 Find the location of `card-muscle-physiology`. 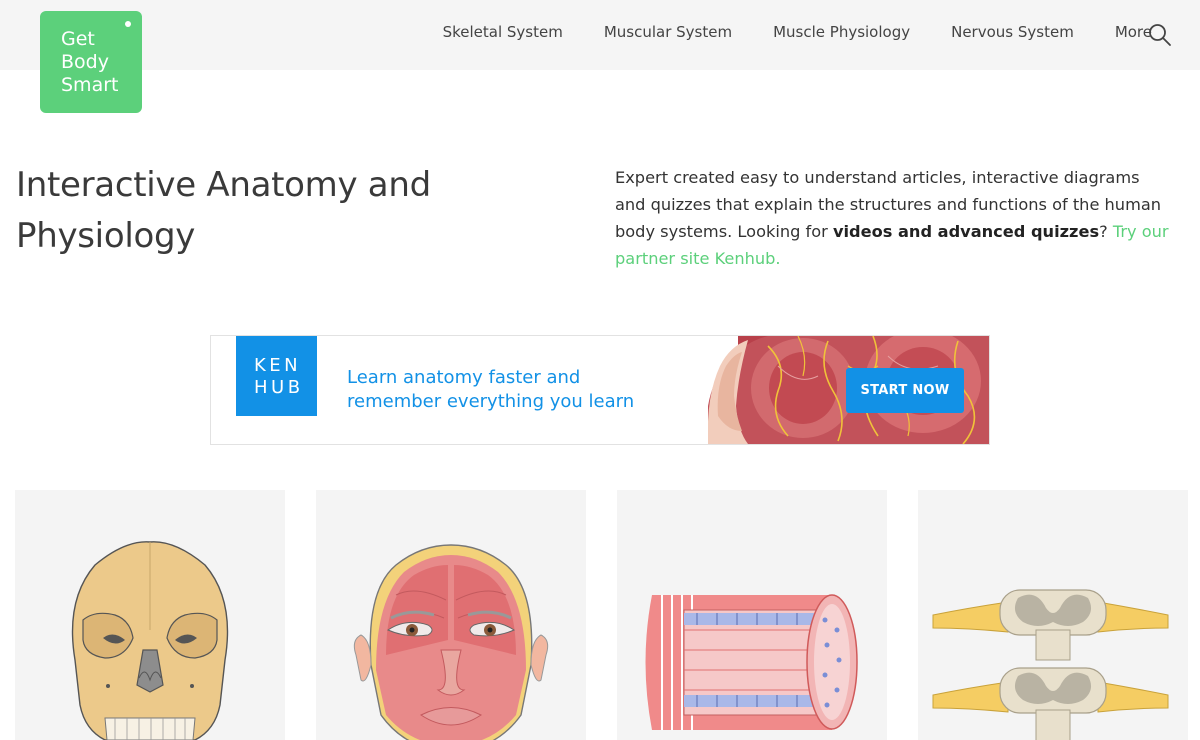

card-muscle-physiology is located at coordinates (752, 615).